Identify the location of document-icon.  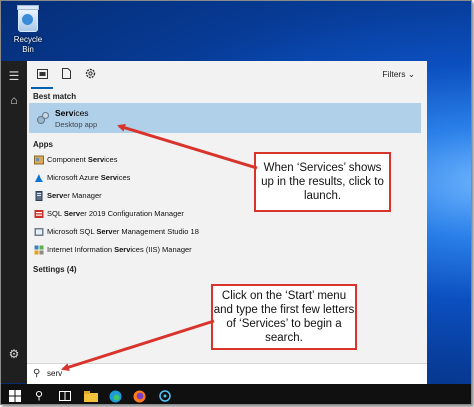
(66, 73).